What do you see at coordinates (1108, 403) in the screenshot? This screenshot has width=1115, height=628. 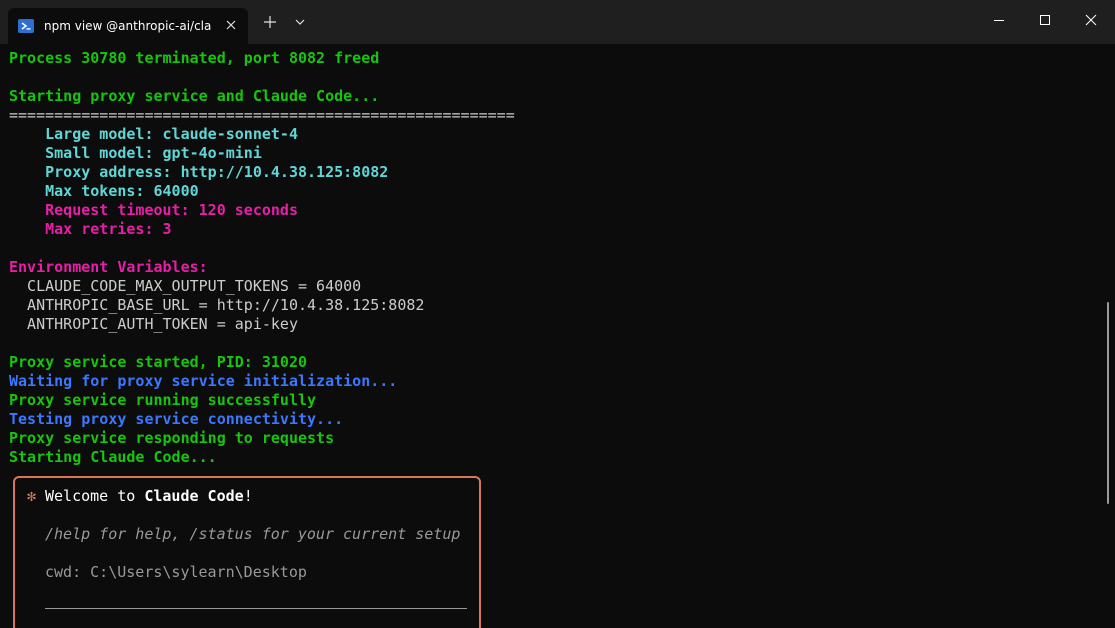 I see `scrollbar` at bounding box center [1108, 403].